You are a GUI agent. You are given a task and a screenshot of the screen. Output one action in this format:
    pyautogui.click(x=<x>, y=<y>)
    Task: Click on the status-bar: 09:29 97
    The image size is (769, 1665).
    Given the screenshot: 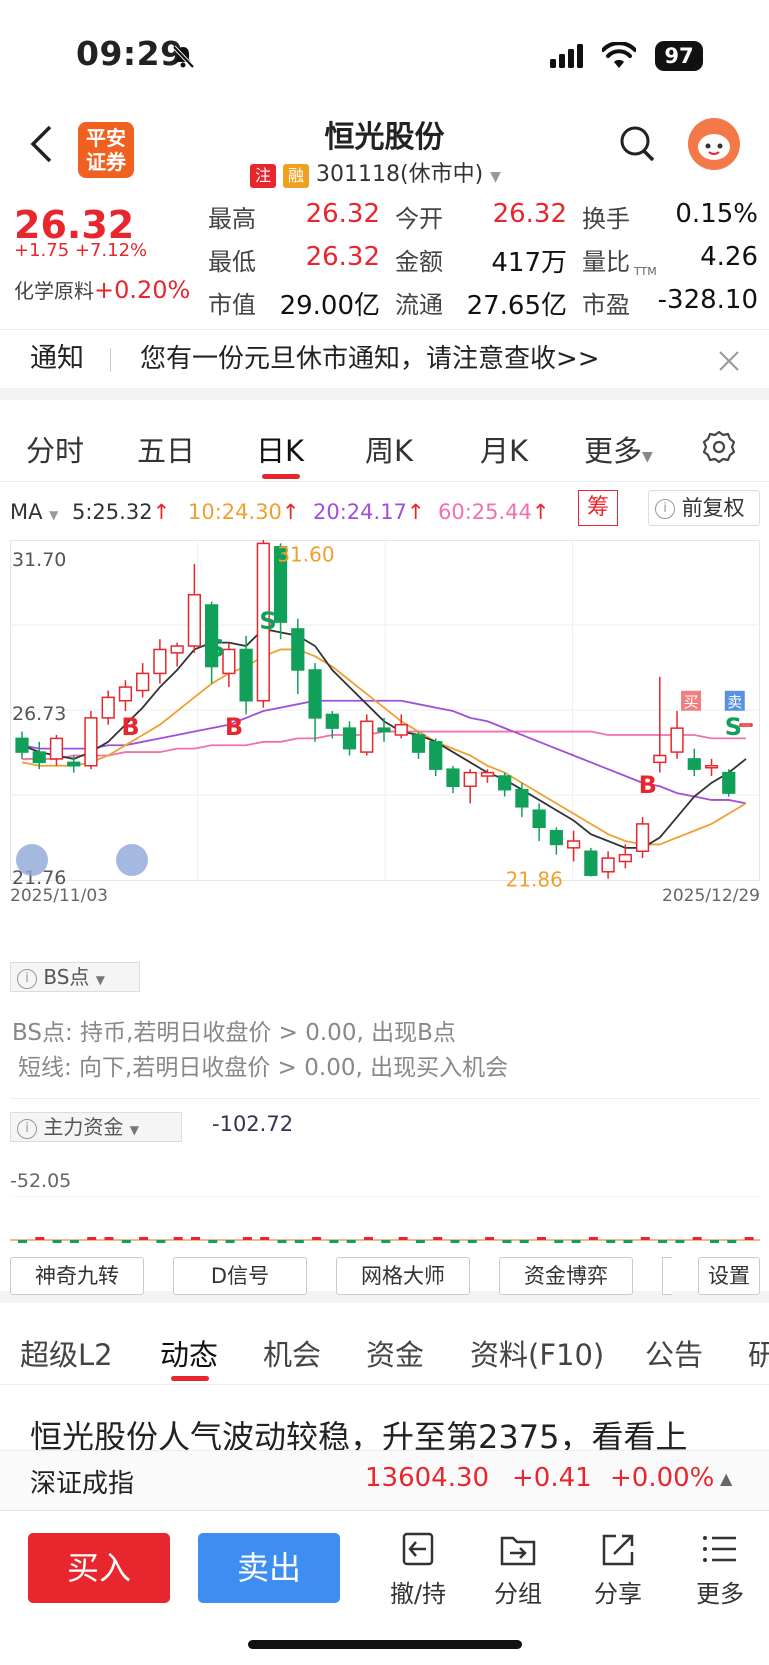 What is the action you would take?
    pyautogui.click(x=384, y=55)
    